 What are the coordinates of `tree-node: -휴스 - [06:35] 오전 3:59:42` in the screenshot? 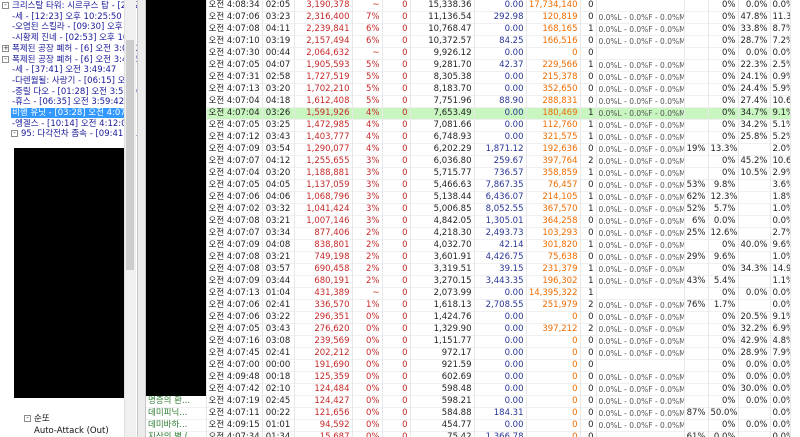 It's located at (68, 102).